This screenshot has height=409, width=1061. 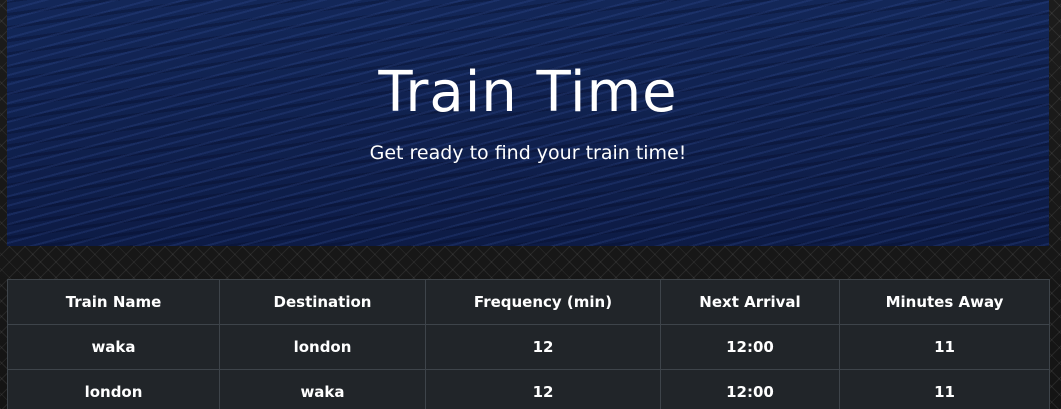 I want to click on column-header-minutes-away: Minutes Away, so click(x=944, y=302).